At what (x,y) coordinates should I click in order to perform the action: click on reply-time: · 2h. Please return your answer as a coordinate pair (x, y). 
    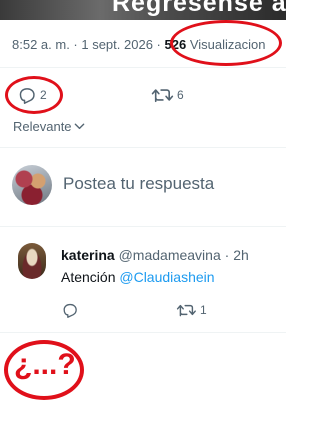
    Looking at the image, I should click on (237, 255).